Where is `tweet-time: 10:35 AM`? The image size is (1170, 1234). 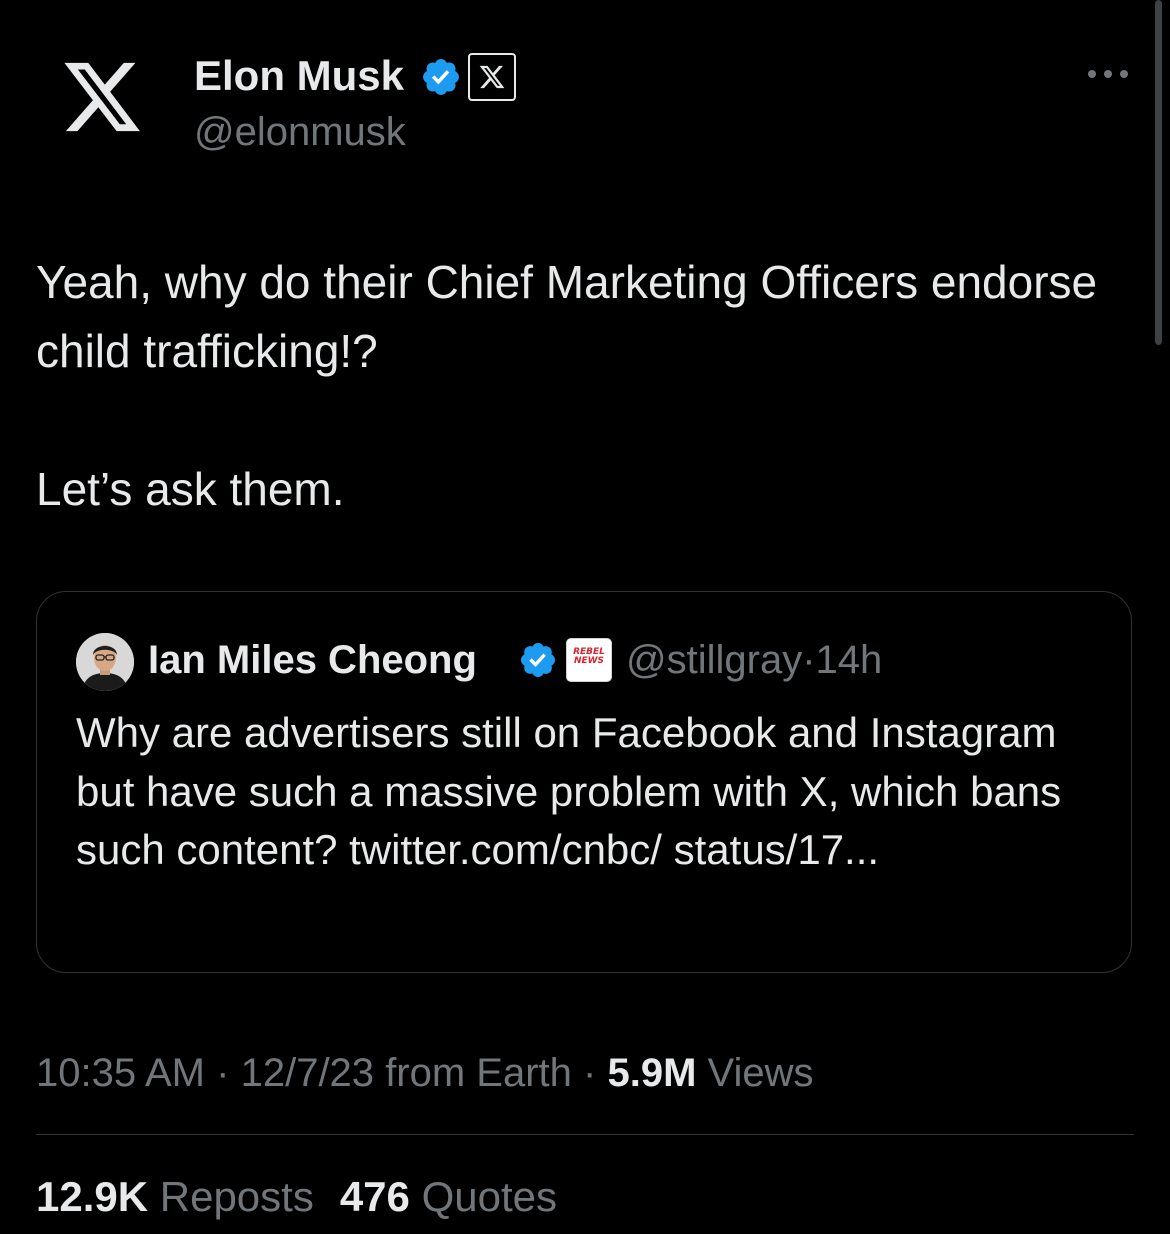 tweet-time: 10:35 AM is located at coordinates (120, 1073).